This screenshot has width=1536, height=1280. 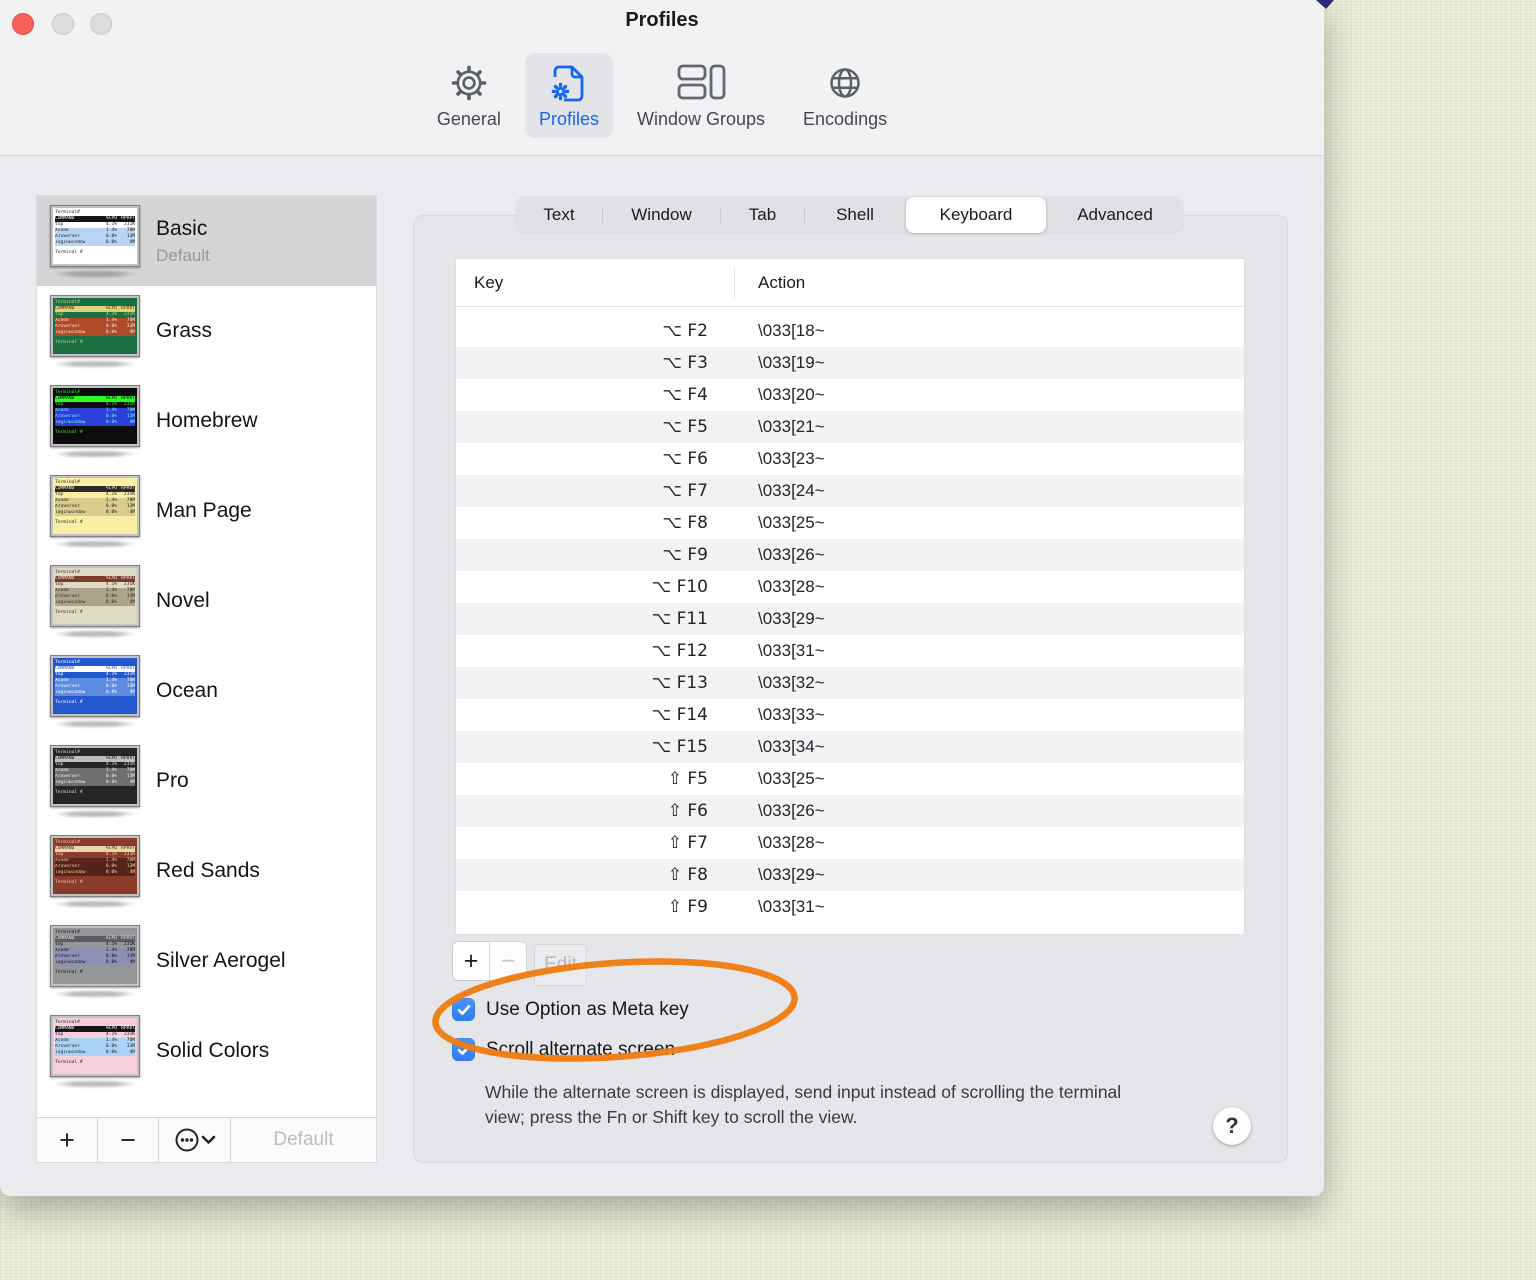 What do you see at coordinates (762, 215) in the screenshot?
I see `tab-tab: Tab` at bounding box center [762, 215].